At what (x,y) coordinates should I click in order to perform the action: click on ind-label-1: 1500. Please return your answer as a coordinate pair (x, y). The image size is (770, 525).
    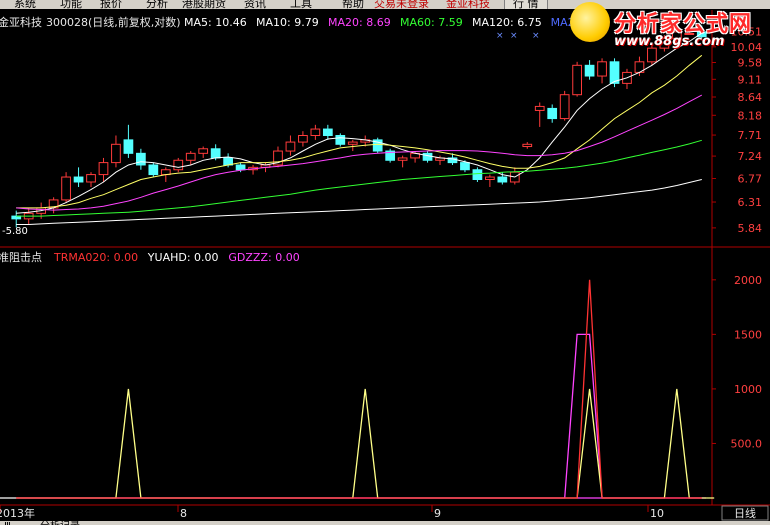
    Looking at the image, I should click on (748, 334).